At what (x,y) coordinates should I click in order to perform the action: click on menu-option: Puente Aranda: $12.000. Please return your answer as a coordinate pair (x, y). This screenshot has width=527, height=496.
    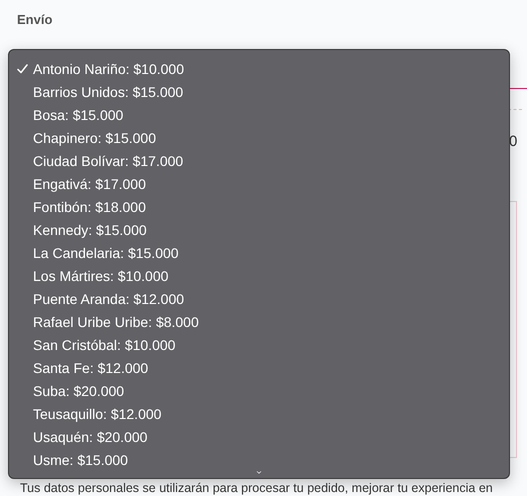
    Looking at the image, I should click on (255, 298).